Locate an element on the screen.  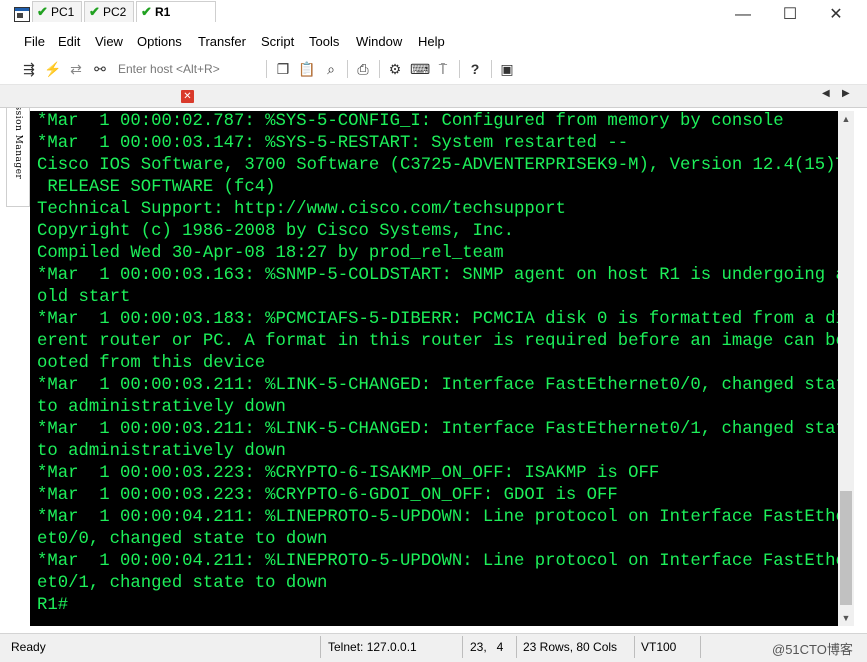
app-icon is located at coordinates (22, 14).